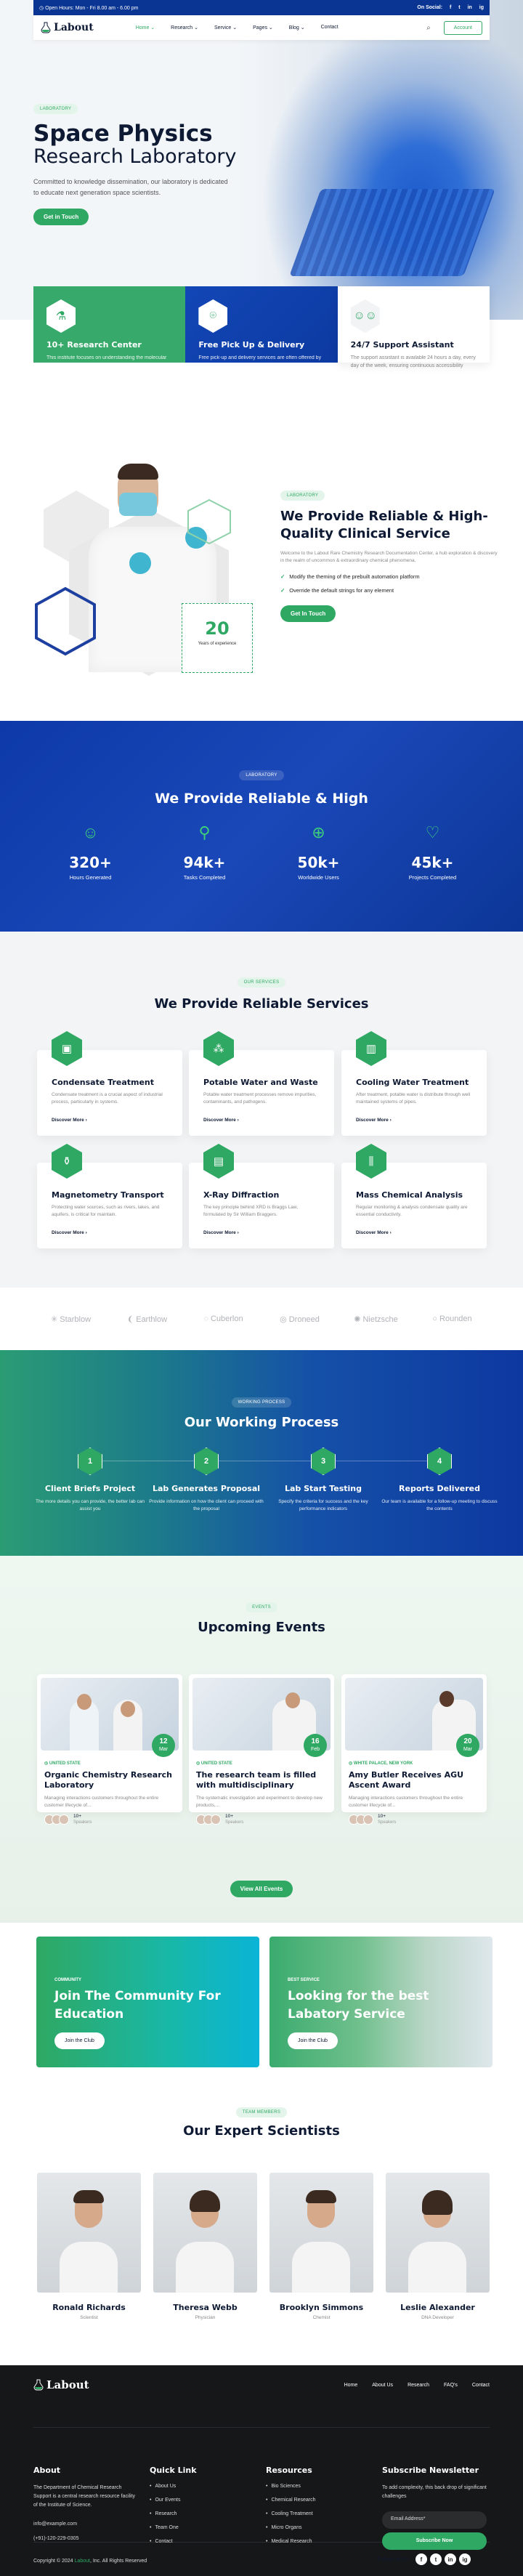 This screenshot has height=2576, width=523. I want to click on footer-resource-link: Bio Sciences, so click(291, 2487).